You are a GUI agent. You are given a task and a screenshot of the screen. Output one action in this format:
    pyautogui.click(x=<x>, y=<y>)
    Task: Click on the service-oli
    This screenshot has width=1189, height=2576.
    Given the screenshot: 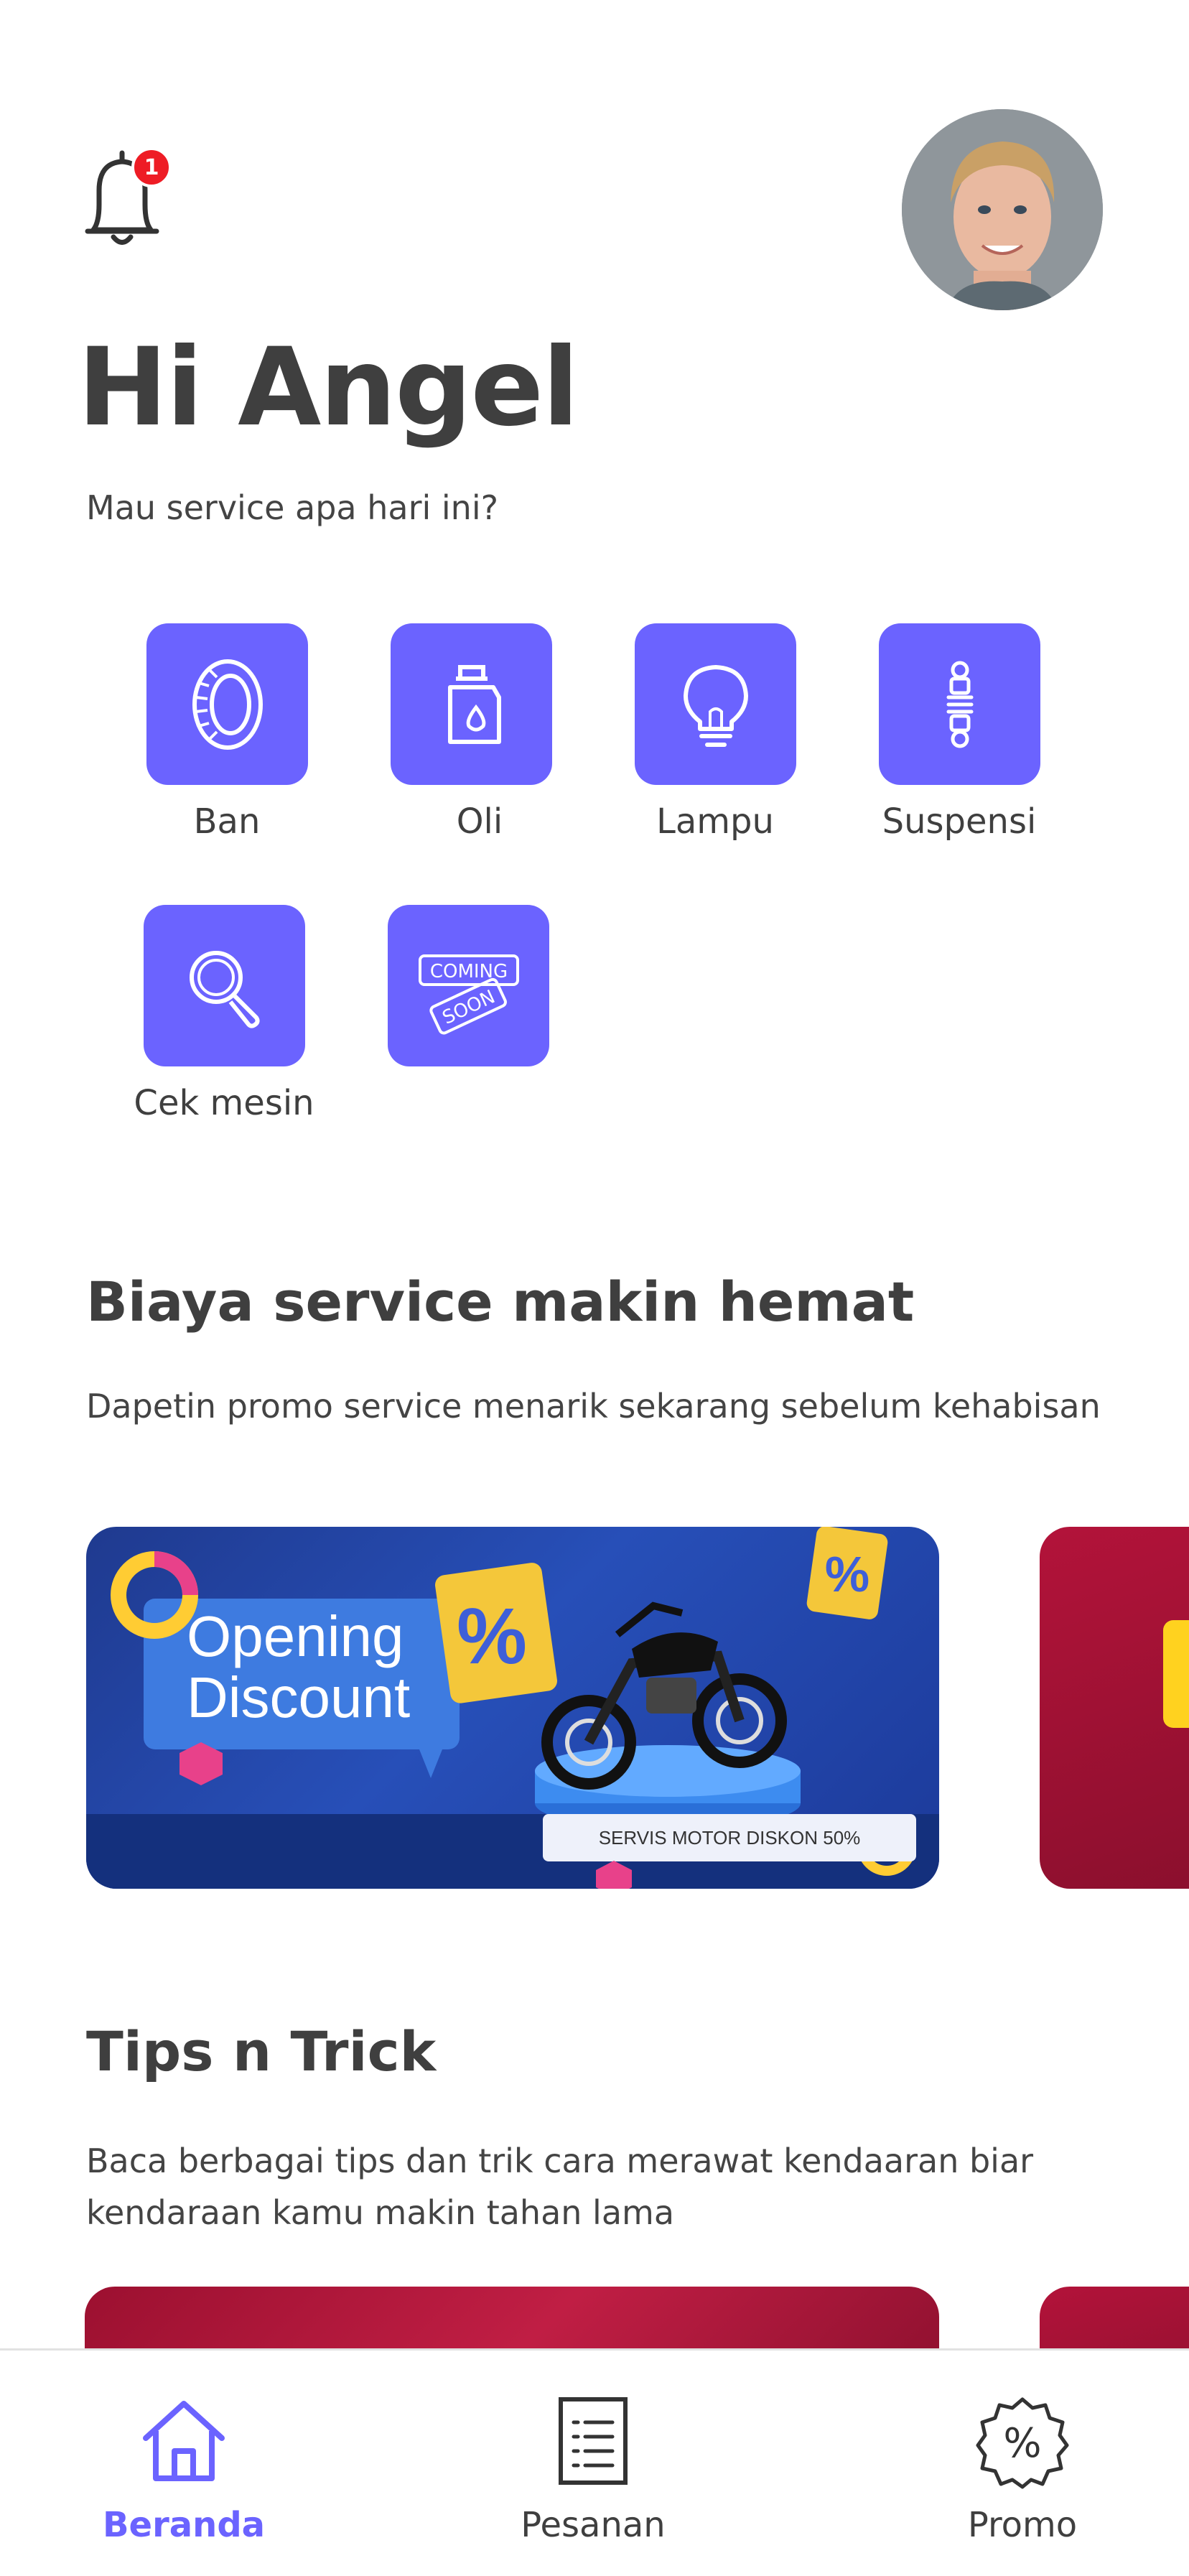 What is the action you would take?
    pyautogui.click(x=471, y=704)
    